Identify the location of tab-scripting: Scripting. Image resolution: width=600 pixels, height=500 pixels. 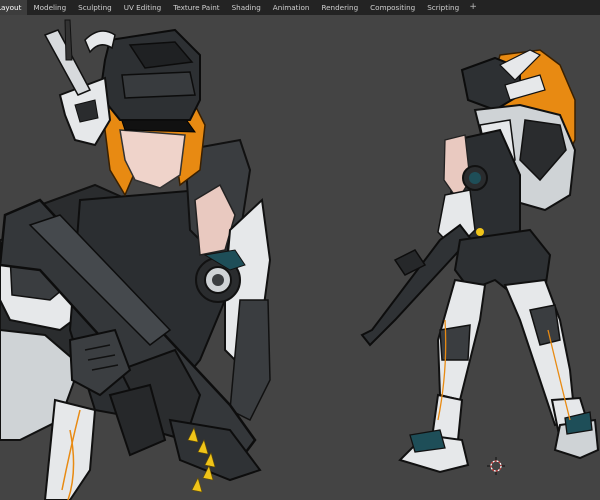
(443, 7).